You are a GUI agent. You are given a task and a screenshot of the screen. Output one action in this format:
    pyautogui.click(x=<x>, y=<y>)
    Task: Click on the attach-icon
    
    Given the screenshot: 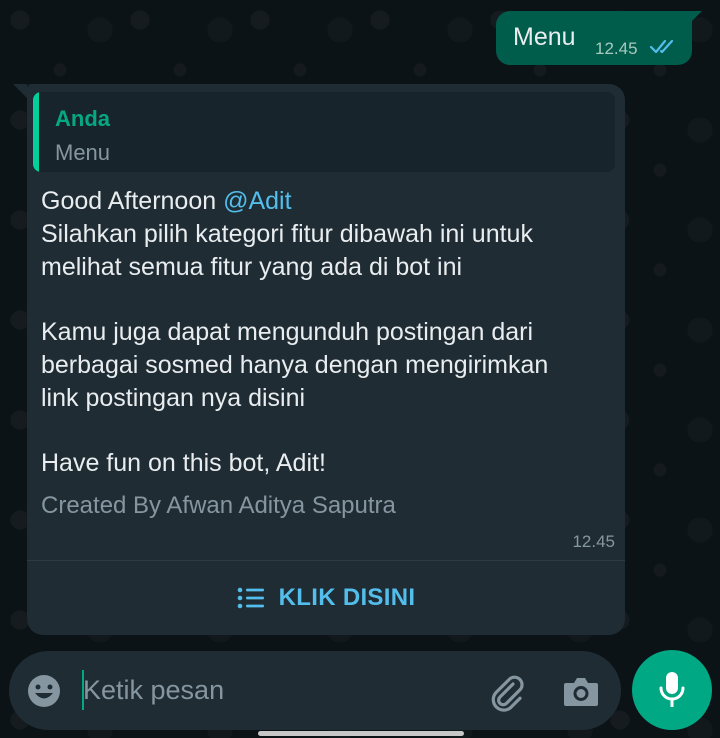 What is the action you would take?
    pyautogui.click(x=507, y=692)
    